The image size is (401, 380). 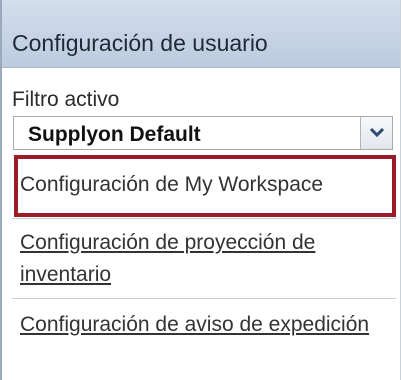 I want to click on active-filter-select: Supplyon Default, so click(x=203, y=133).